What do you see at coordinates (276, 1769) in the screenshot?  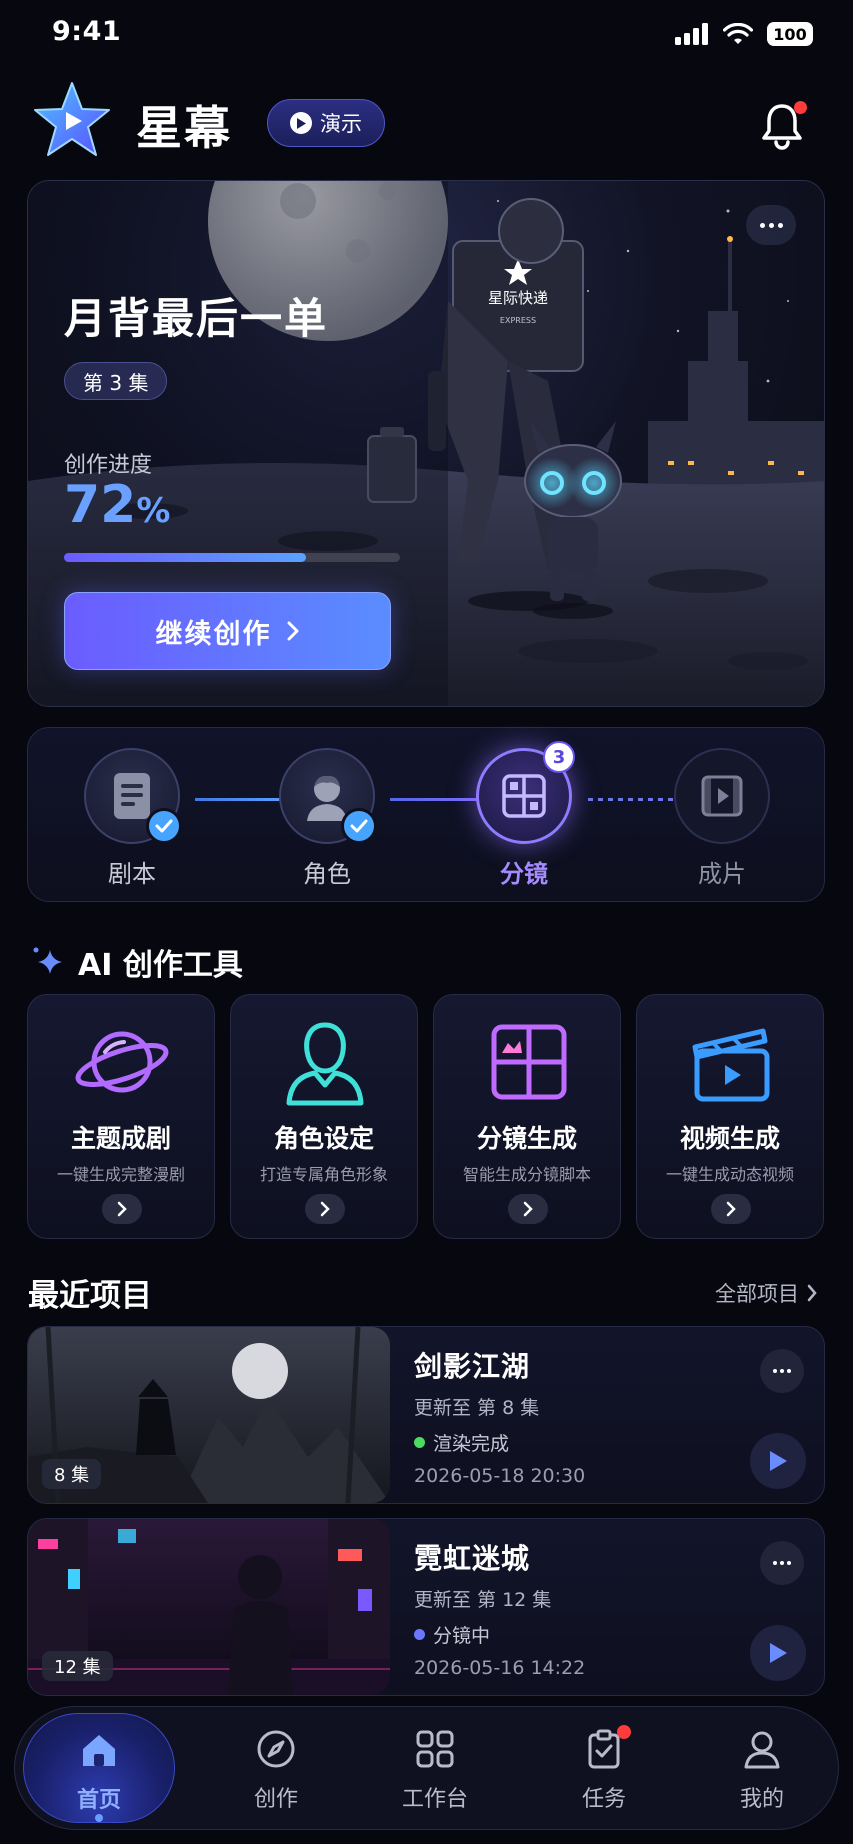 I see `tab-create: 创作` at bounding box center [276, 1769].